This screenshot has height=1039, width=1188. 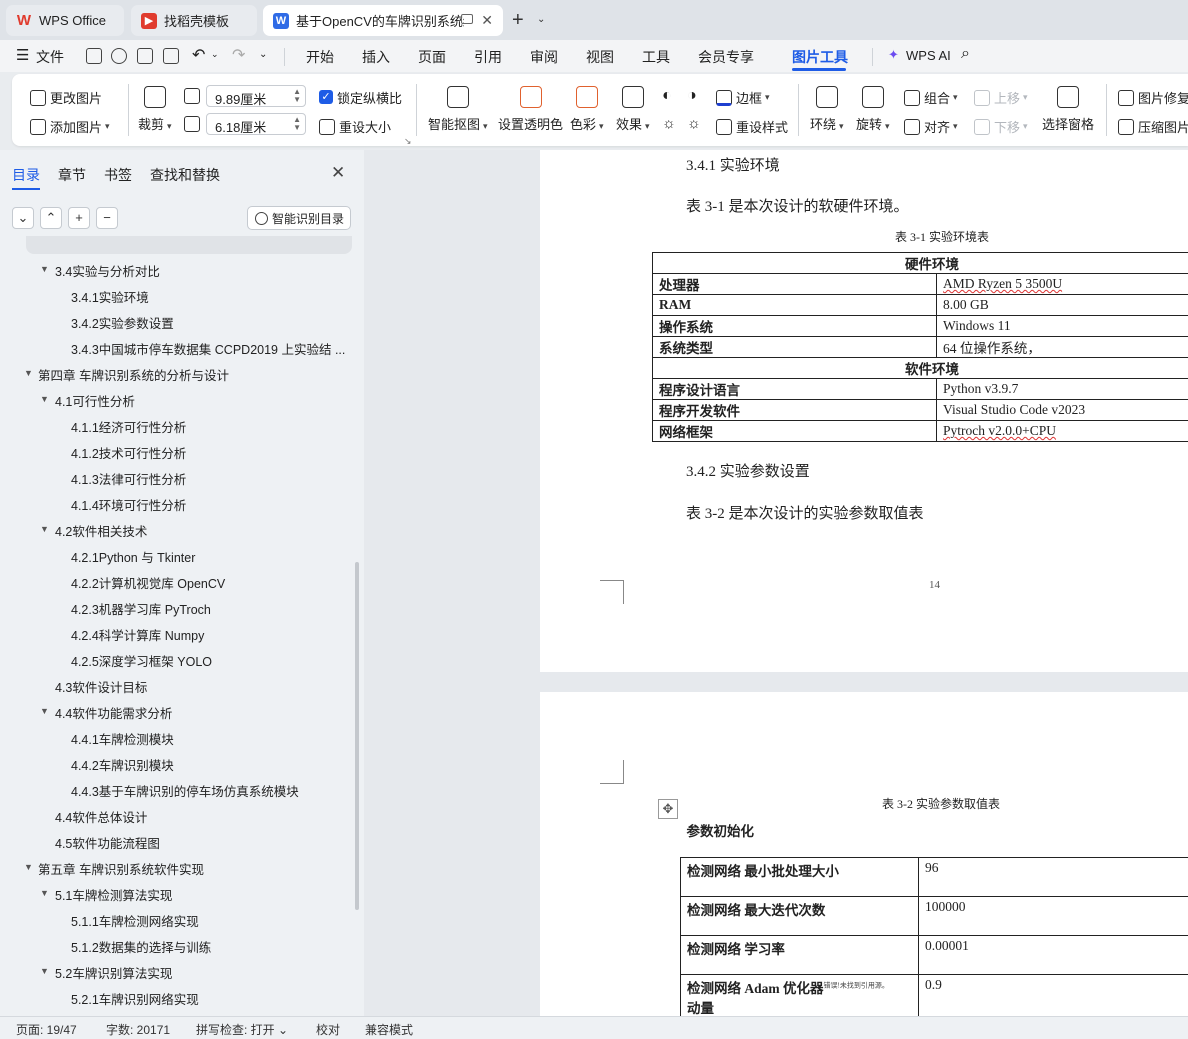 I want to click on align-button: 对齐 ▾, so click(x=931, y=126).